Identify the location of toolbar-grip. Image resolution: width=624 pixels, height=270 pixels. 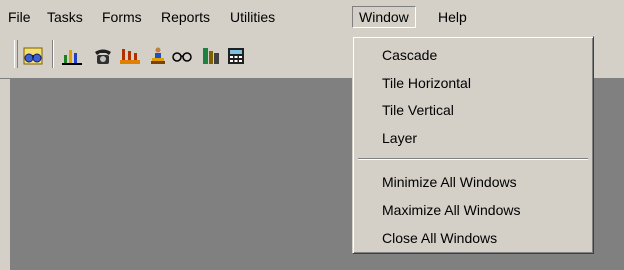
(16, 54).